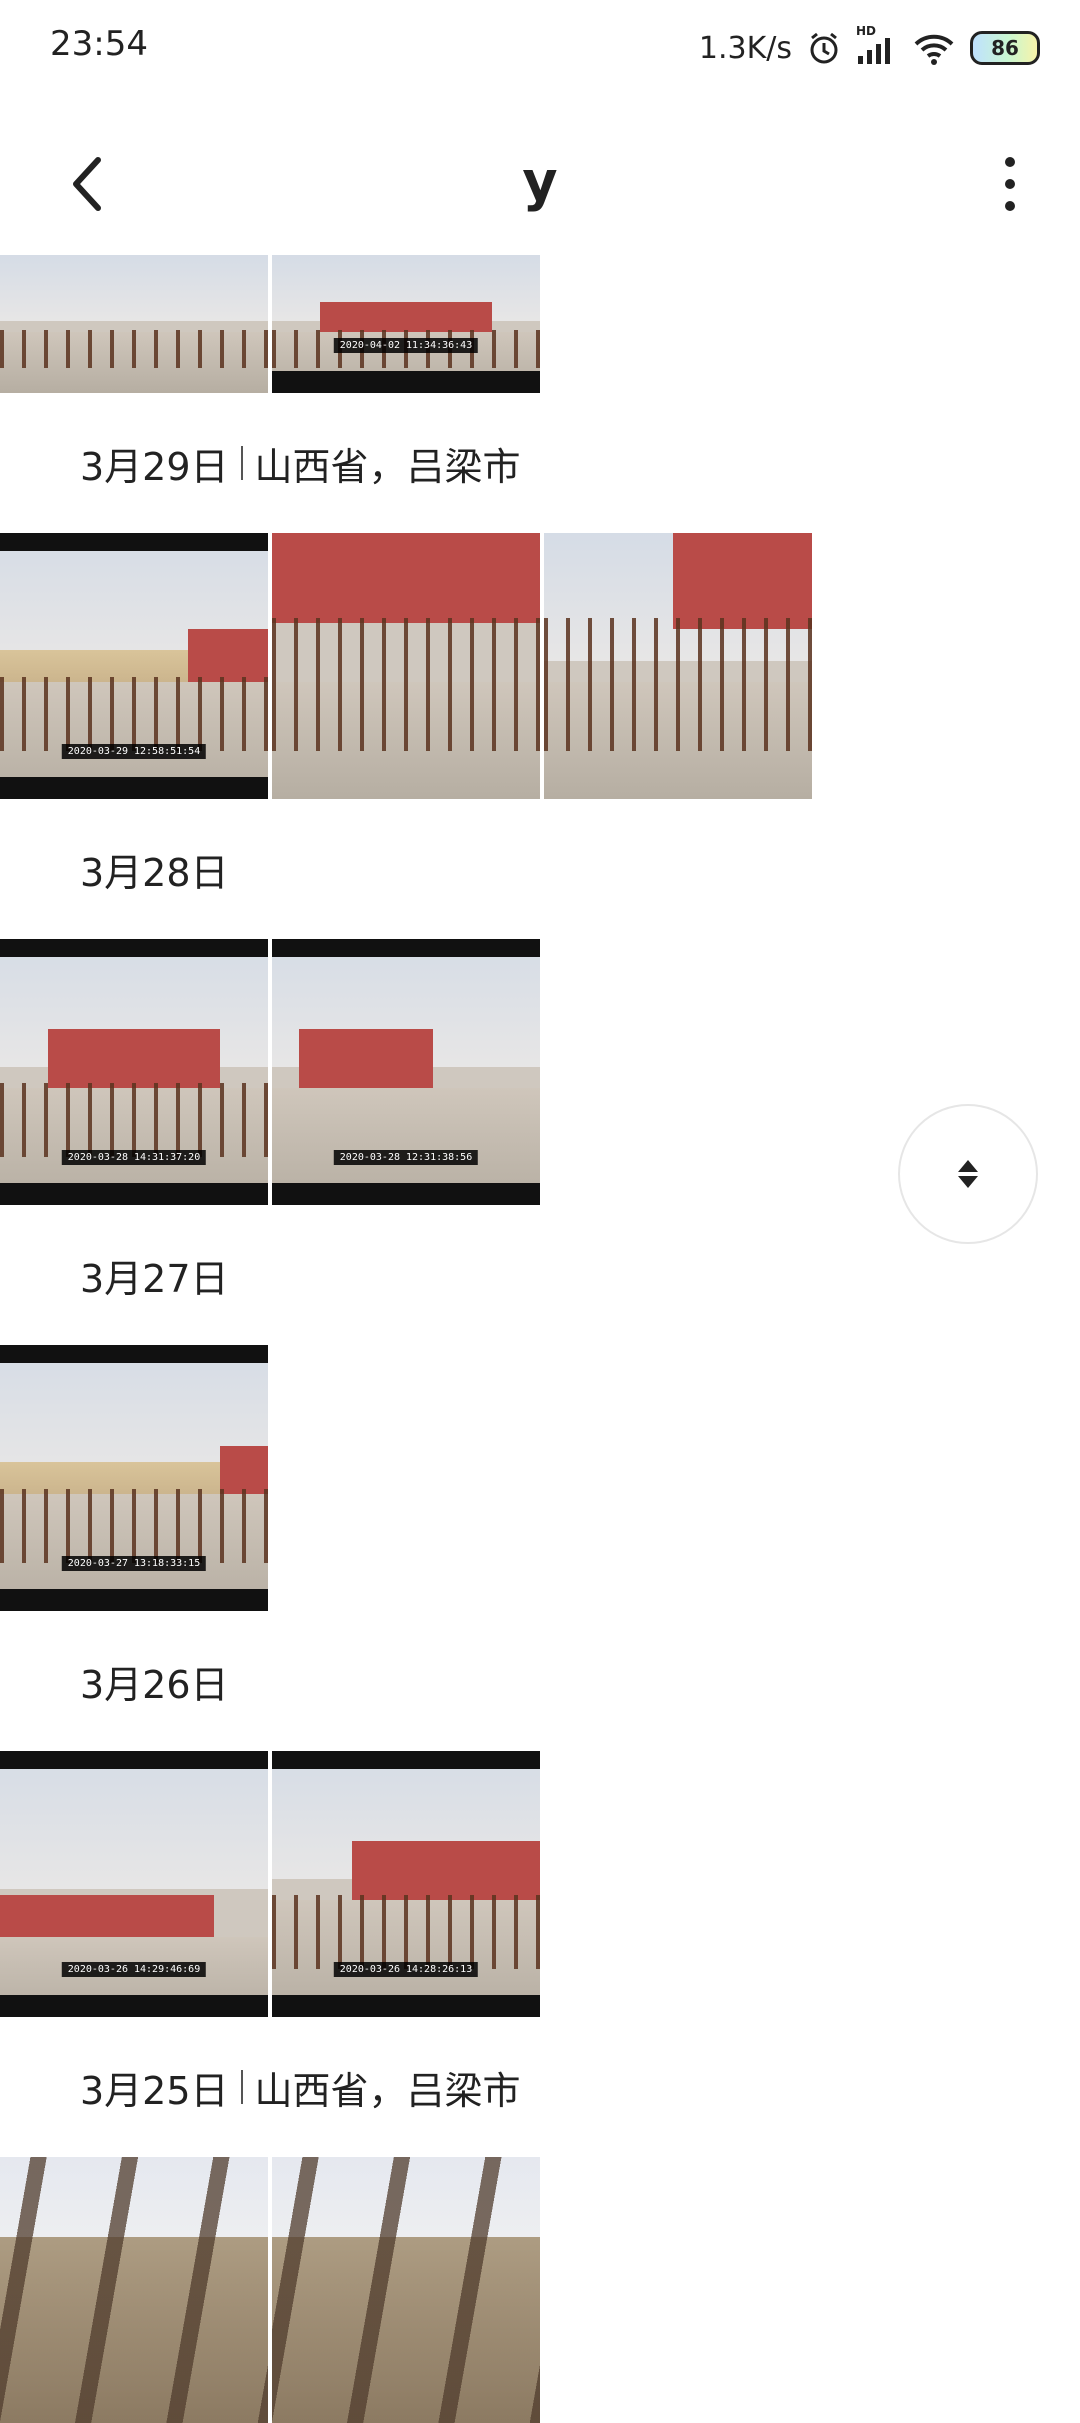 The width and height of the screenshot is (1080, 2423). What do you see at coordinates (406, 1969) in the screenshot?
I see `photo-timestamp: 2020-03-26 14:28:26:13` at bounding box center [406, 1969].